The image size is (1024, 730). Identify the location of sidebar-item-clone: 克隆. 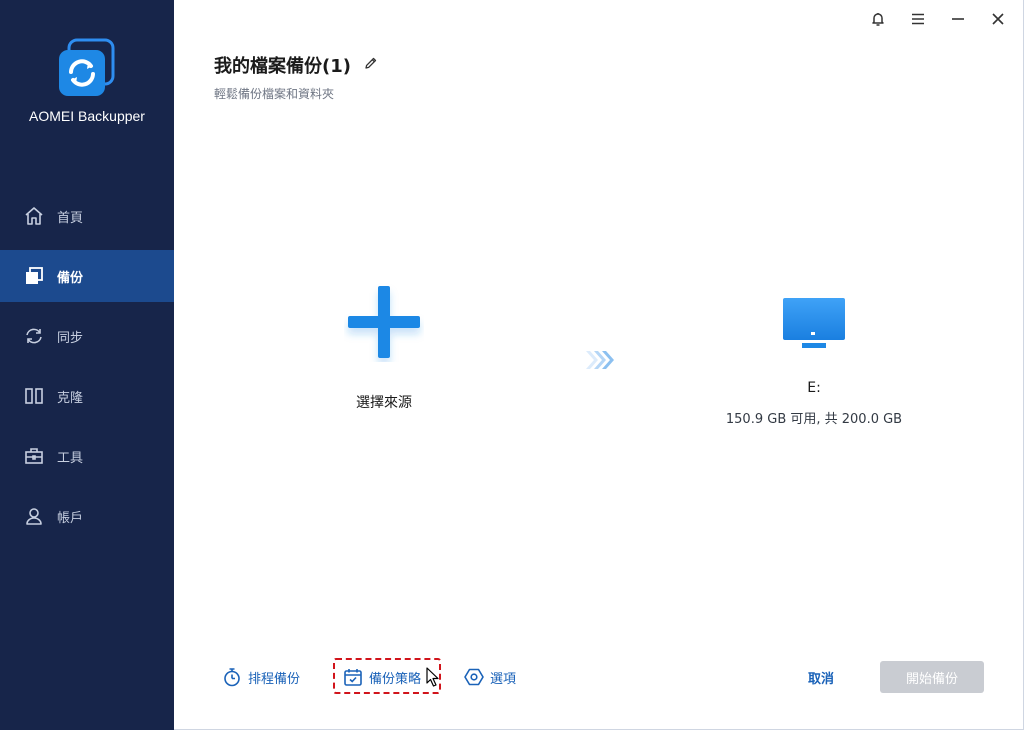
(87, 396).